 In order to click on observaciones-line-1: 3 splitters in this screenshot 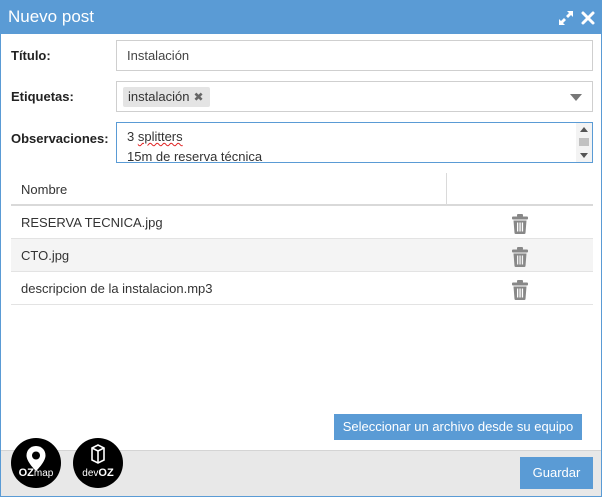, I will do `click(155, 136)`.